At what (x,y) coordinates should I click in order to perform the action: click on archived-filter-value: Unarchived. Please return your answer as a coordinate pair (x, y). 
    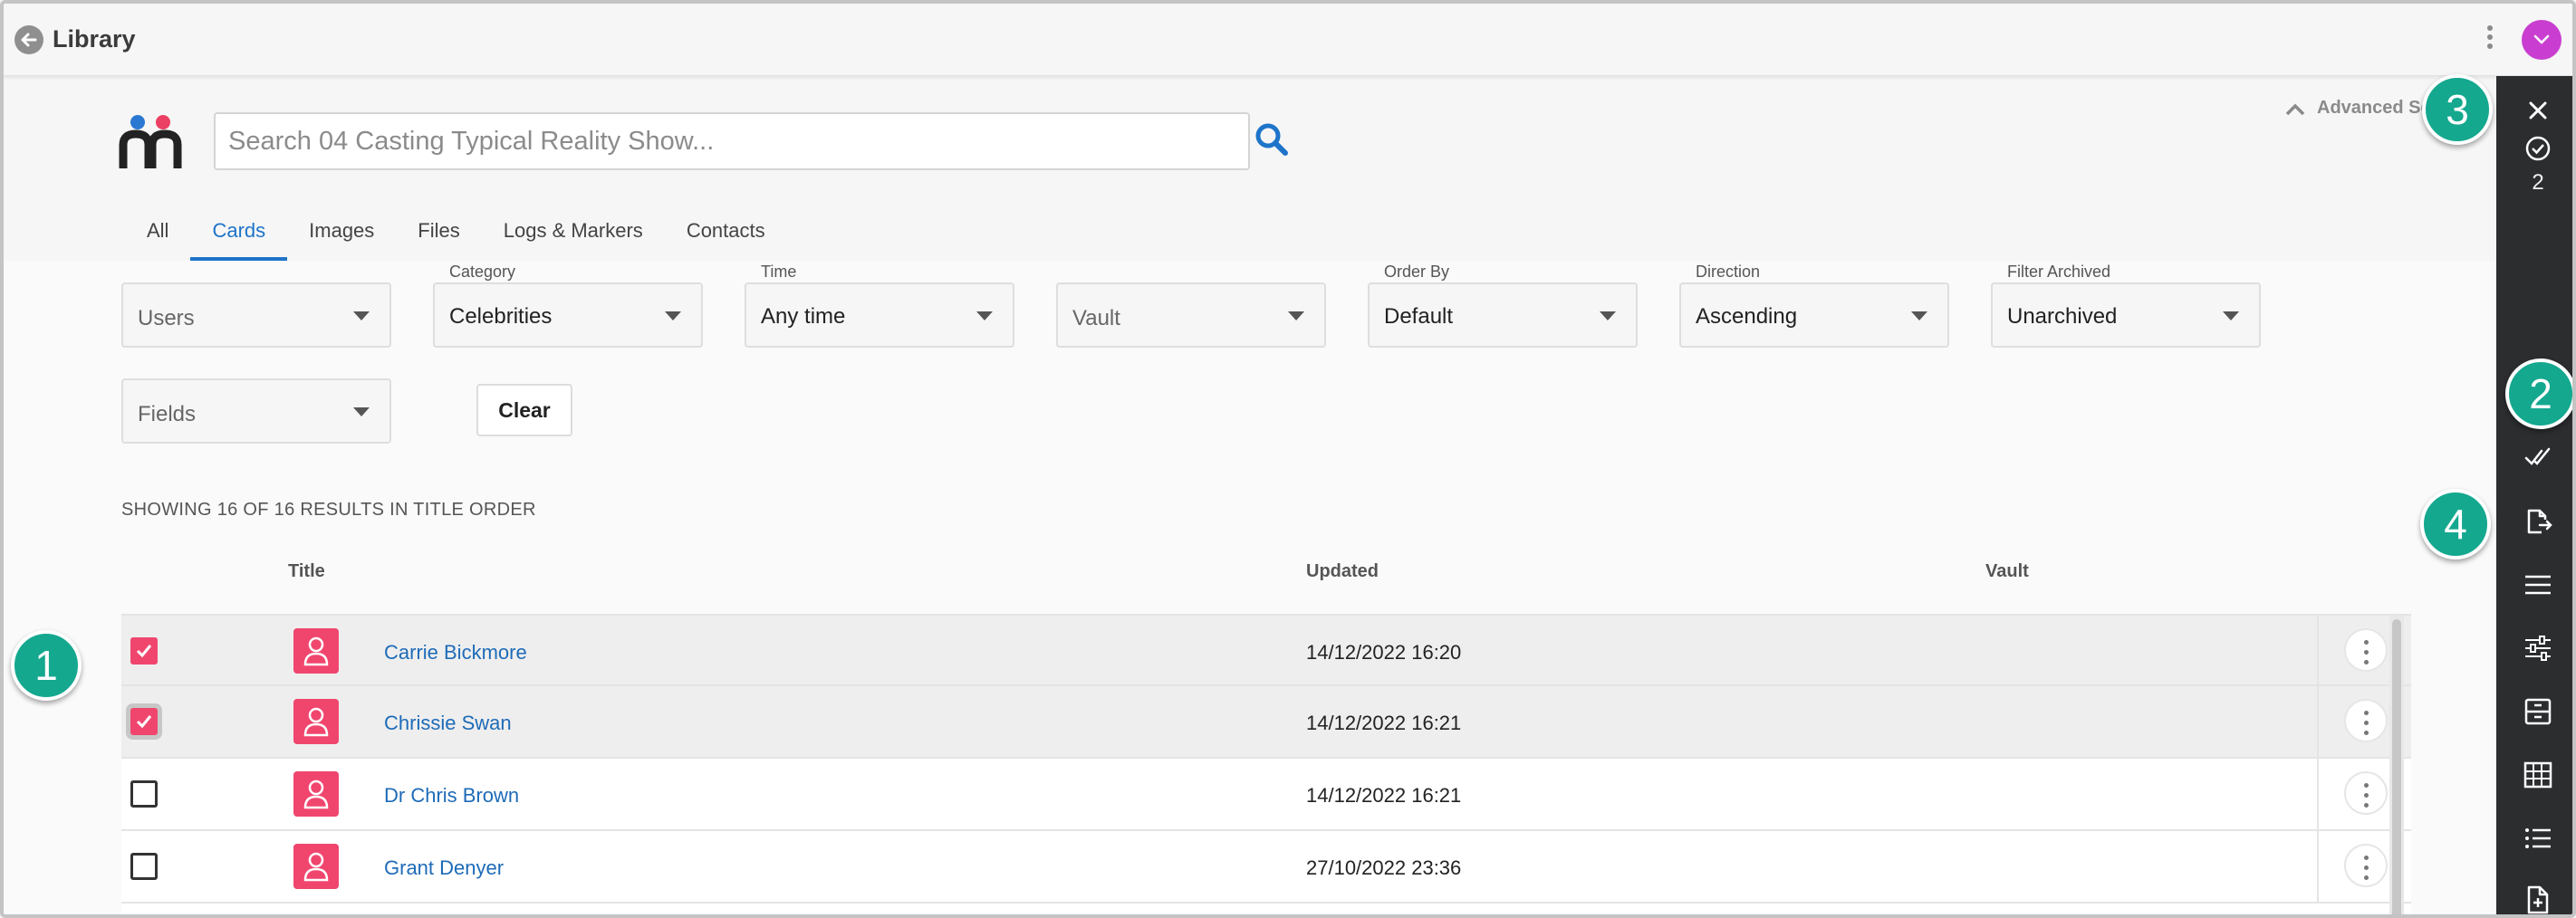
    Looking at the image, I should click on (2062, 316).